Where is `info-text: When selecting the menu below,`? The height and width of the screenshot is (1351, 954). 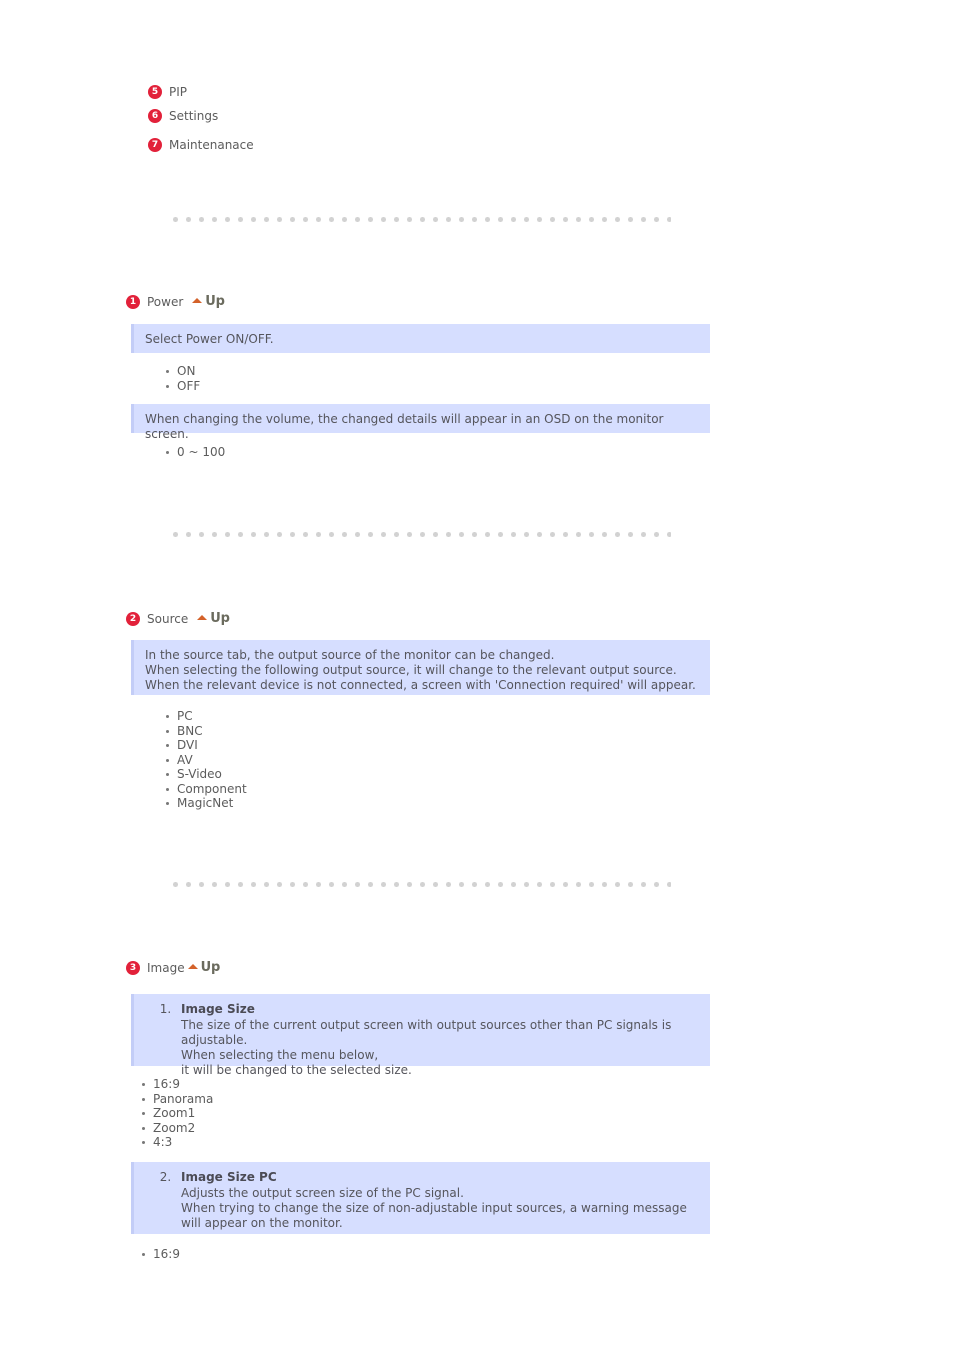
info-text: When selecting the menu below, is located at coordinates (280, 1055).